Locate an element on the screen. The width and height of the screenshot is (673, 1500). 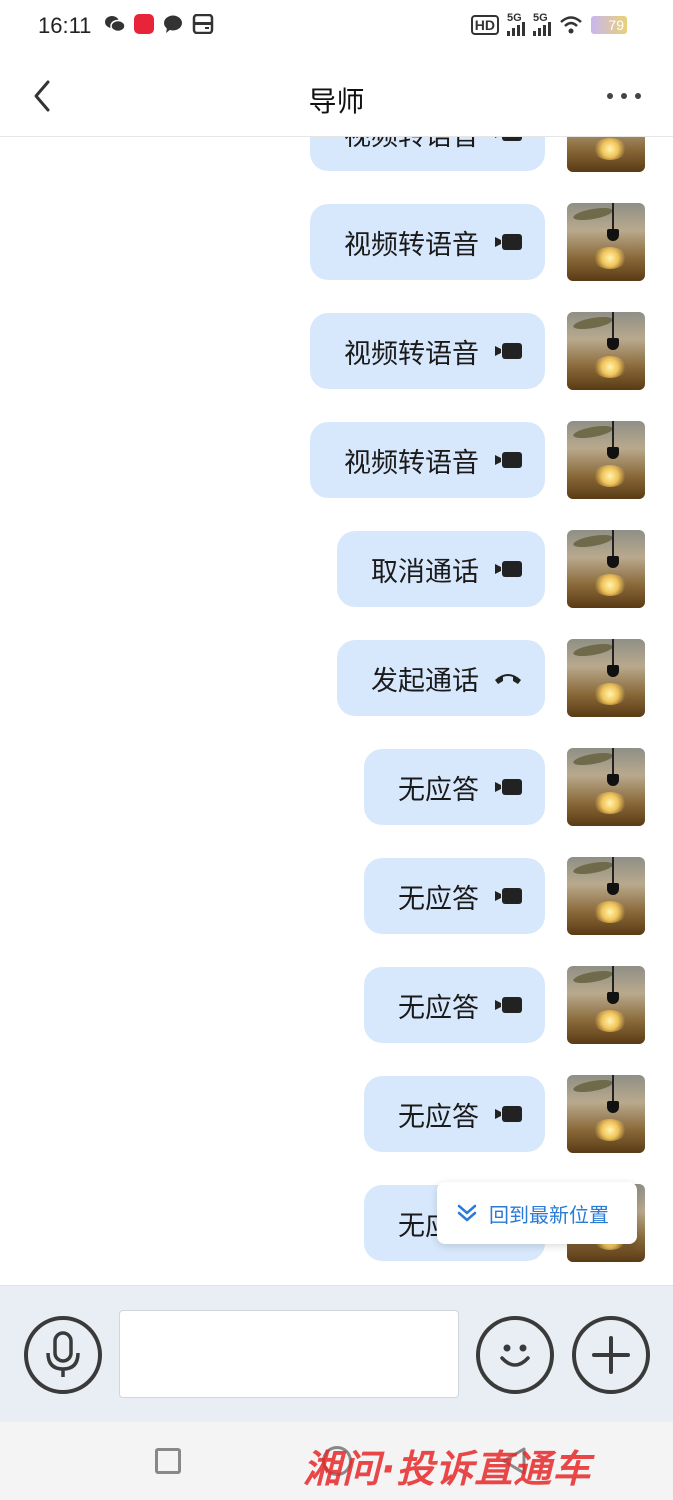
recent-apps-button is located at coordinates (168, 1461).